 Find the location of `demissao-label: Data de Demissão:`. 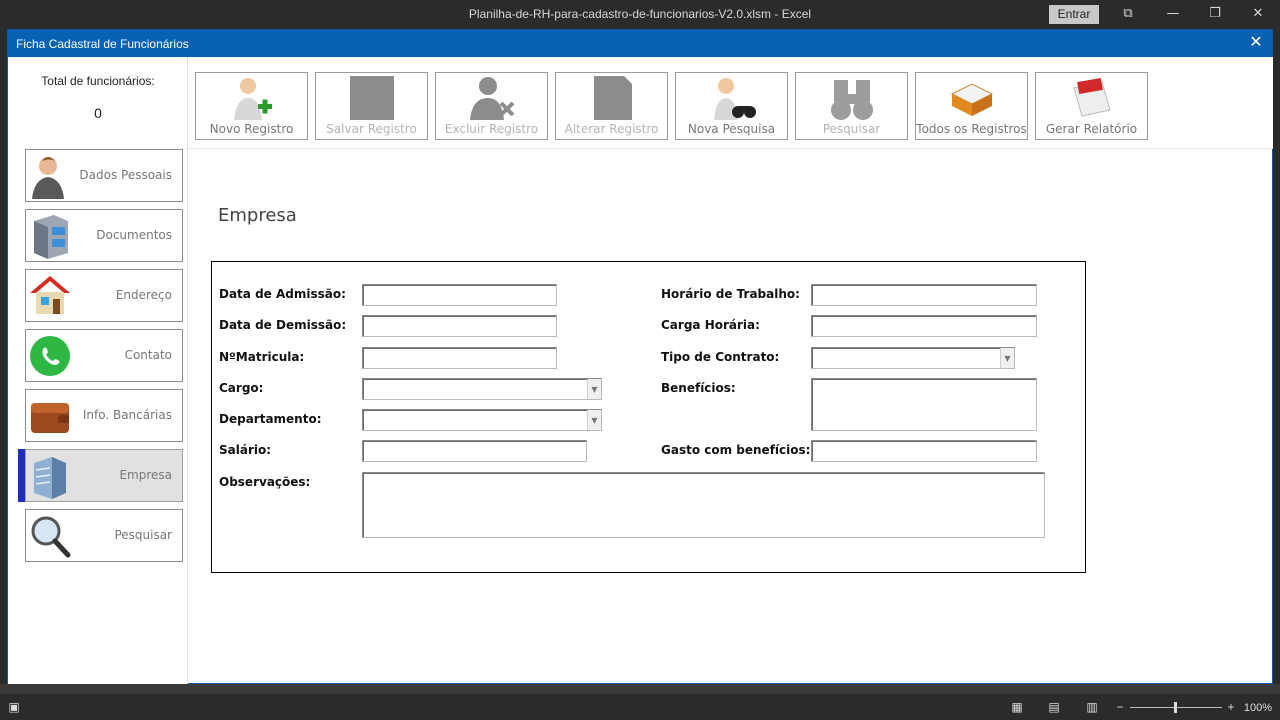

demissao-label: Data de Demissão: is located at coordinates (283, 325).